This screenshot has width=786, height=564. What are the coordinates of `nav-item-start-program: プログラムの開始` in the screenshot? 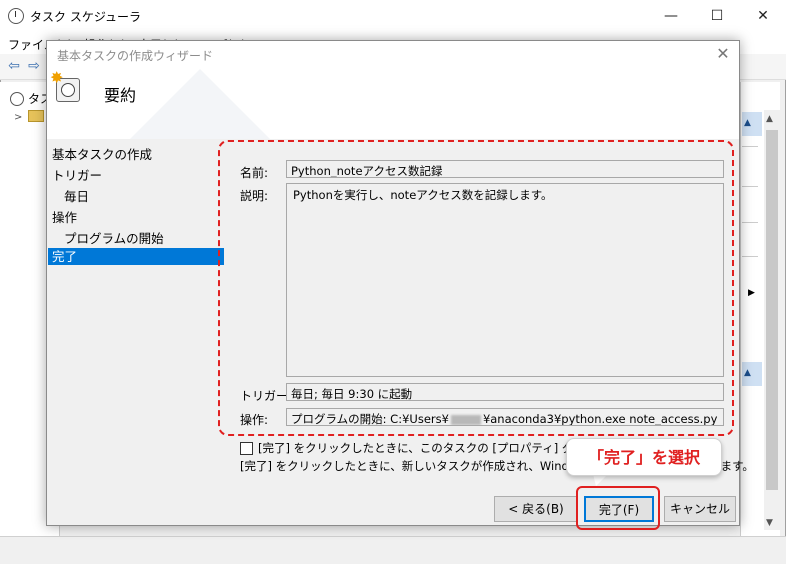 It's located at (114, 238).